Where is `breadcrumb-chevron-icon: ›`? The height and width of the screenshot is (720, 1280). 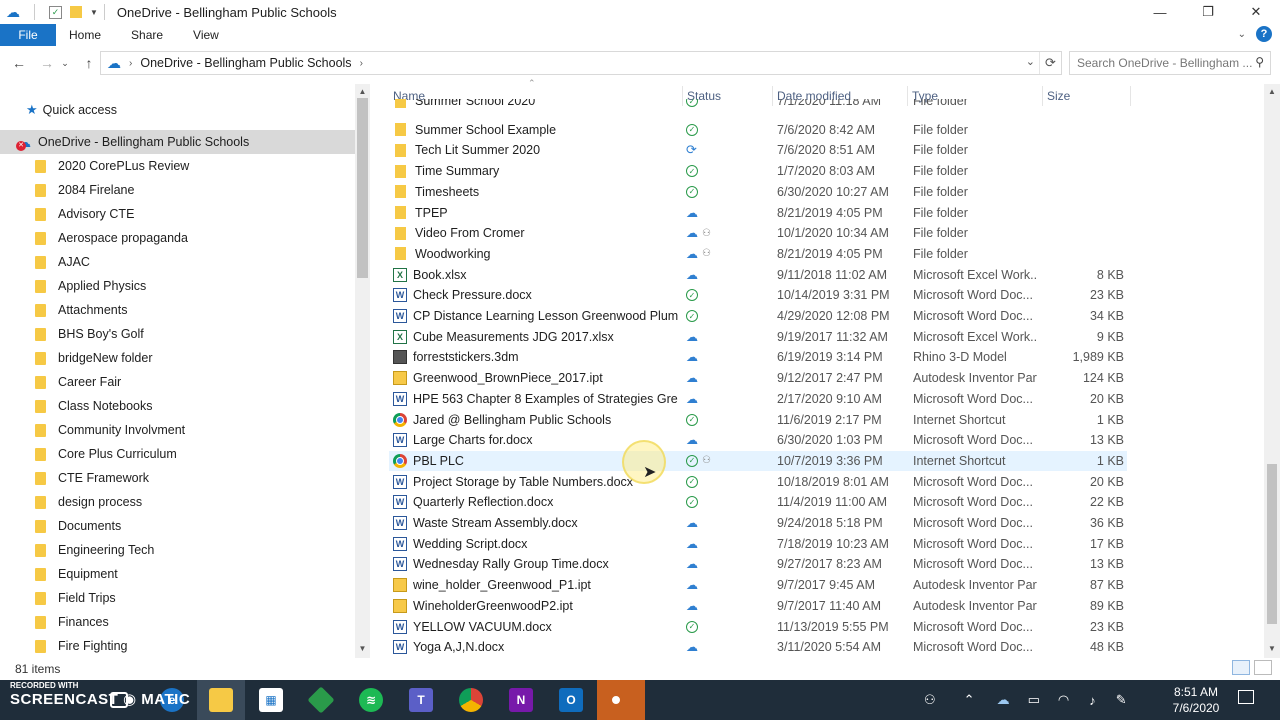
breadcrumb-chevron-icon: › is located at coordinates (361, 63).